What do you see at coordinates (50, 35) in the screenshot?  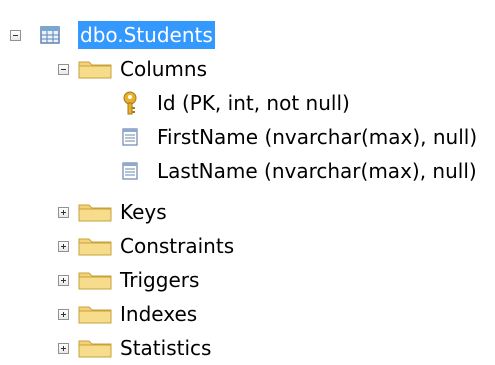 I see `table-icon` at bounding box center [50, 35].